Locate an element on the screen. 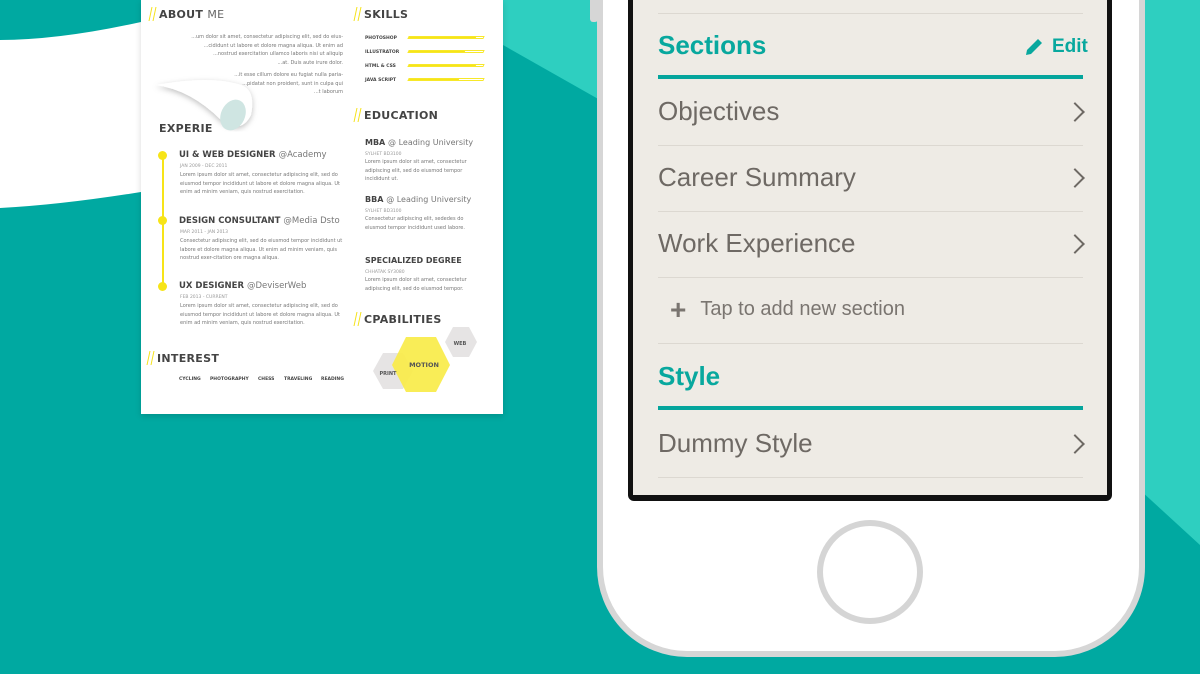 The image size is (1200, 674). capabilities-heading: CPABILITIES is located at coordinates (397, 319).